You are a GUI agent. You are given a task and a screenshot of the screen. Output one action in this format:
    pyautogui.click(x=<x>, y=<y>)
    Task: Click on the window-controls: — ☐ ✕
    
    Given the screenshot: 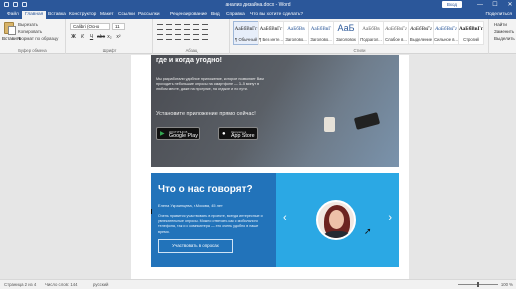 What is the action you would take?
    pyautogui.click(x=495, y=5)
    